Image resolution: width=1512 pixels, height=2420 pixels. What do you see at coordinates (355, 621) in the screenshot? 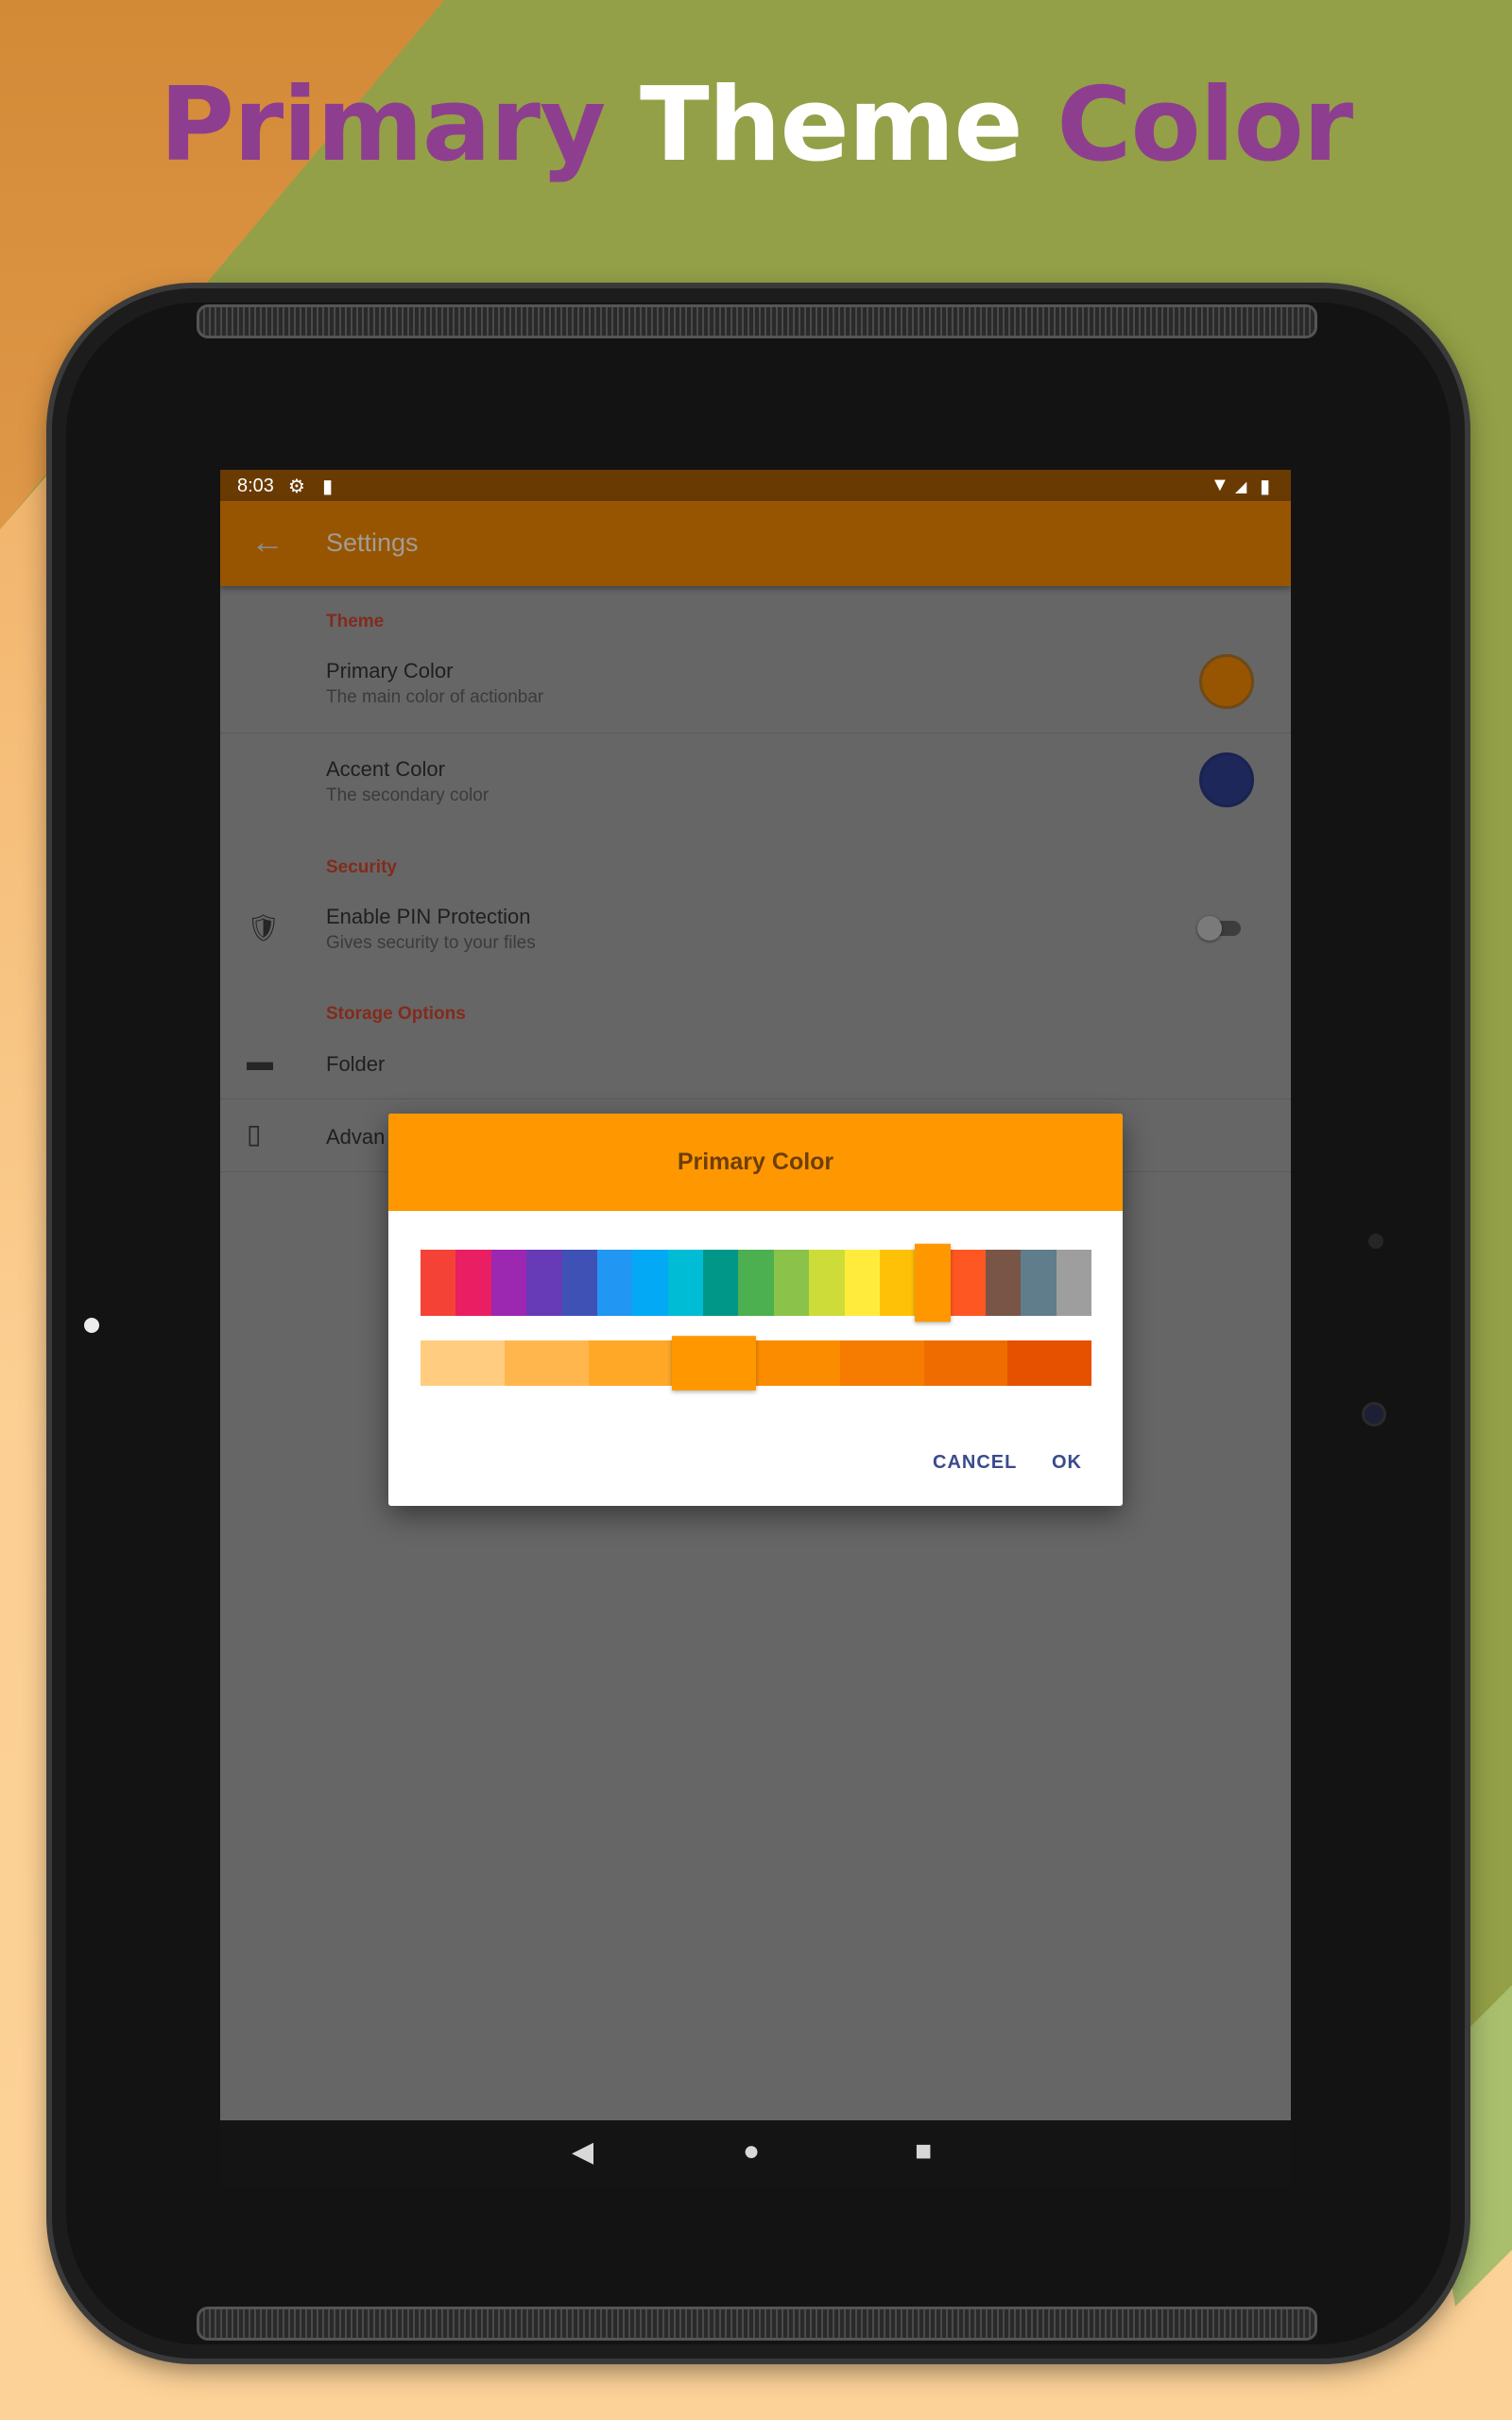
I see `section-header-theme: Theme` at bounding box center [355, 621].